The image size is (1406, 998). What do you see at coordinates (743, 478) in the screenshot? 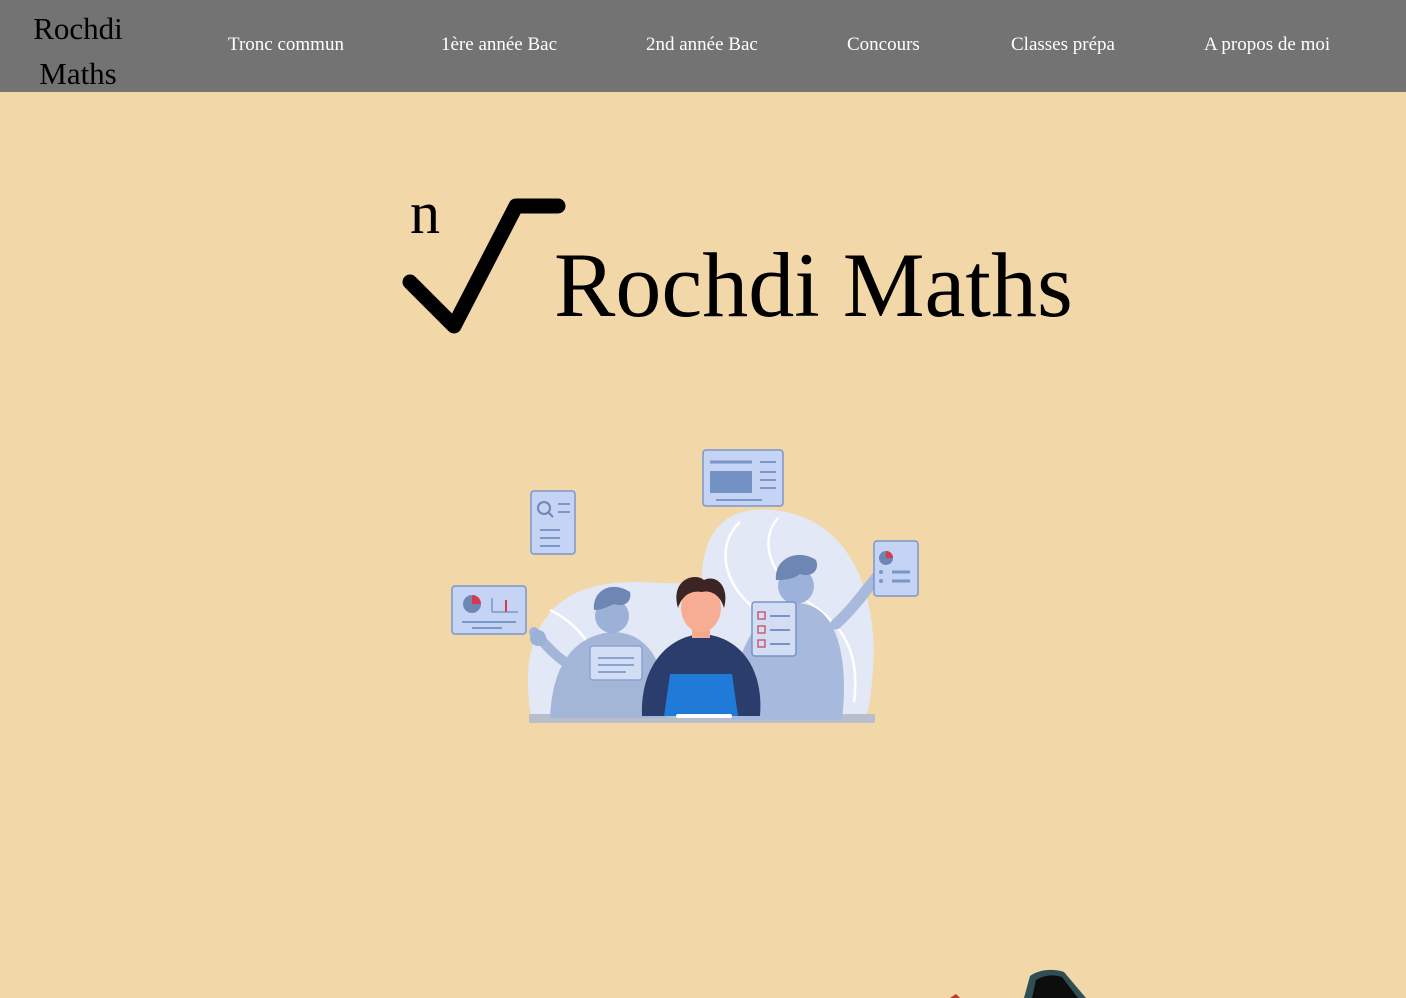
I see `webpage-panel` at bounding box center [743, 478].